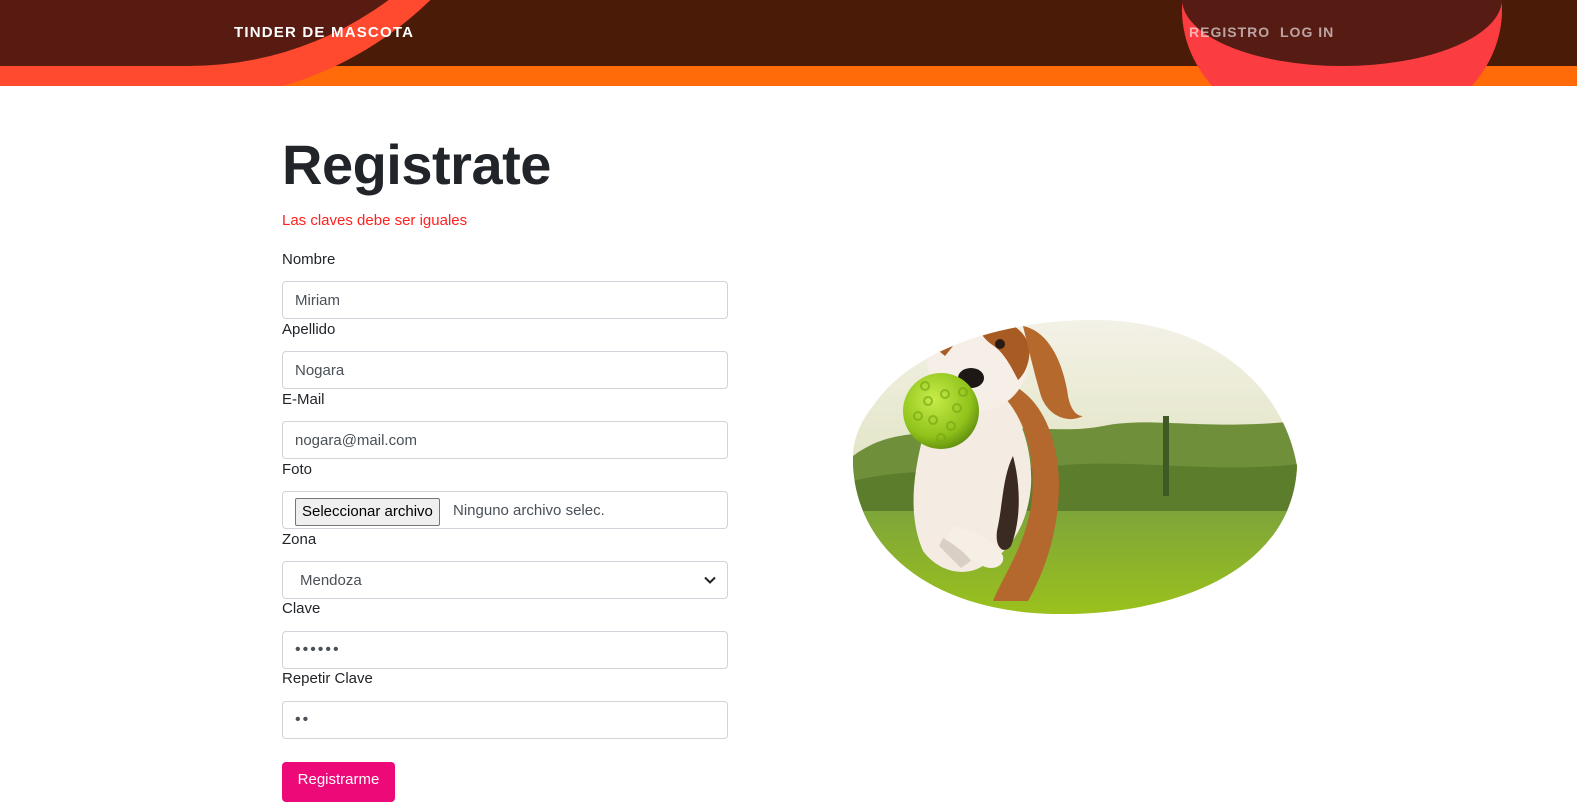 The image size is (1577, 802). Describe the element at coordinates (299, 539) in the screenshot. I see `zona-label: Zona` at that location.